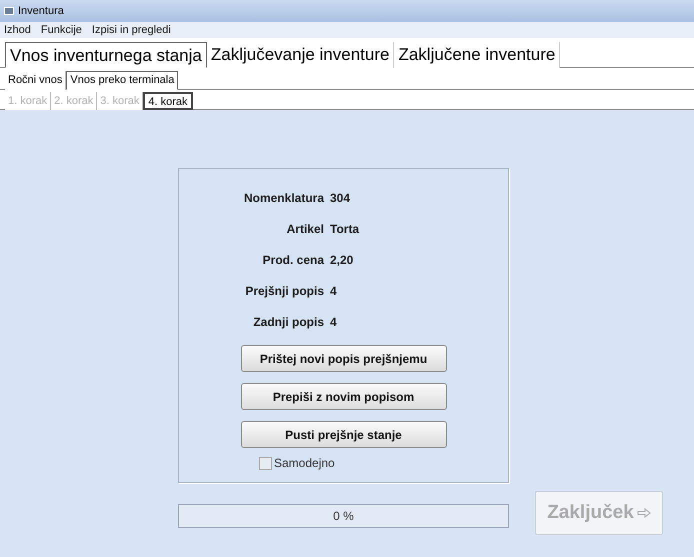 This screenshot has width=694, height=557. Describe the element at coordinates (35, 80) in the screenshot. I see `tab: Ročni vnos` at that location.